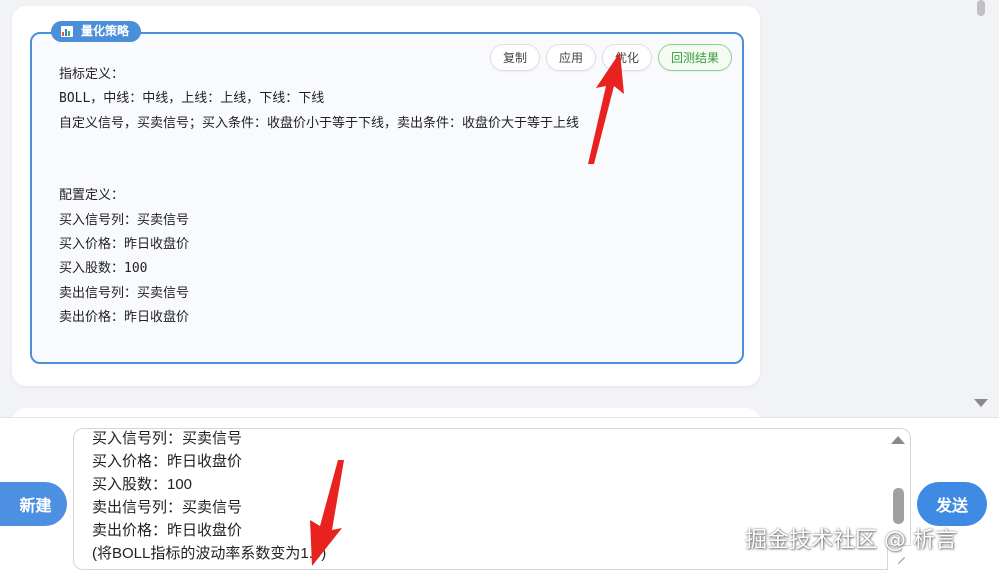 Image resolution: width=999 pixels, height=570 pixels. Describe the element at coordinates (192, 99) in the screenshot. I see `strategy-line: BOLL，中线：中线，上线：上线，下线：下线` at that location.